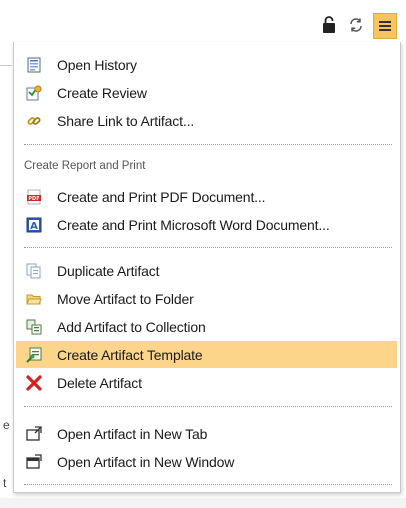 The height and width of the screenshot is (508, 406). What do you see at coordinates (34, 65) in the screenshot?
I see `history-icon` at bounding box center [34, 65].